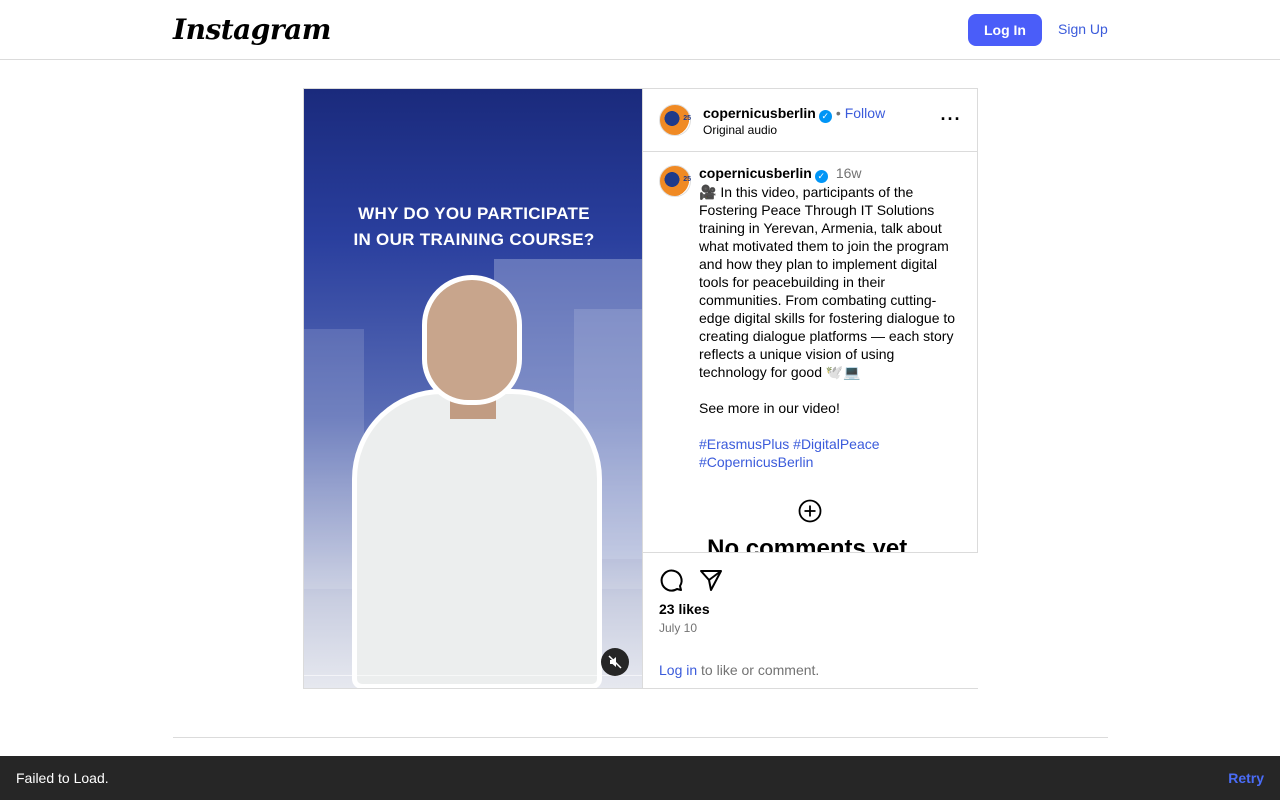 The height and width of the screenshot is (800, 1280). I want to click on audio-label: Original audio, so click(740, 130).